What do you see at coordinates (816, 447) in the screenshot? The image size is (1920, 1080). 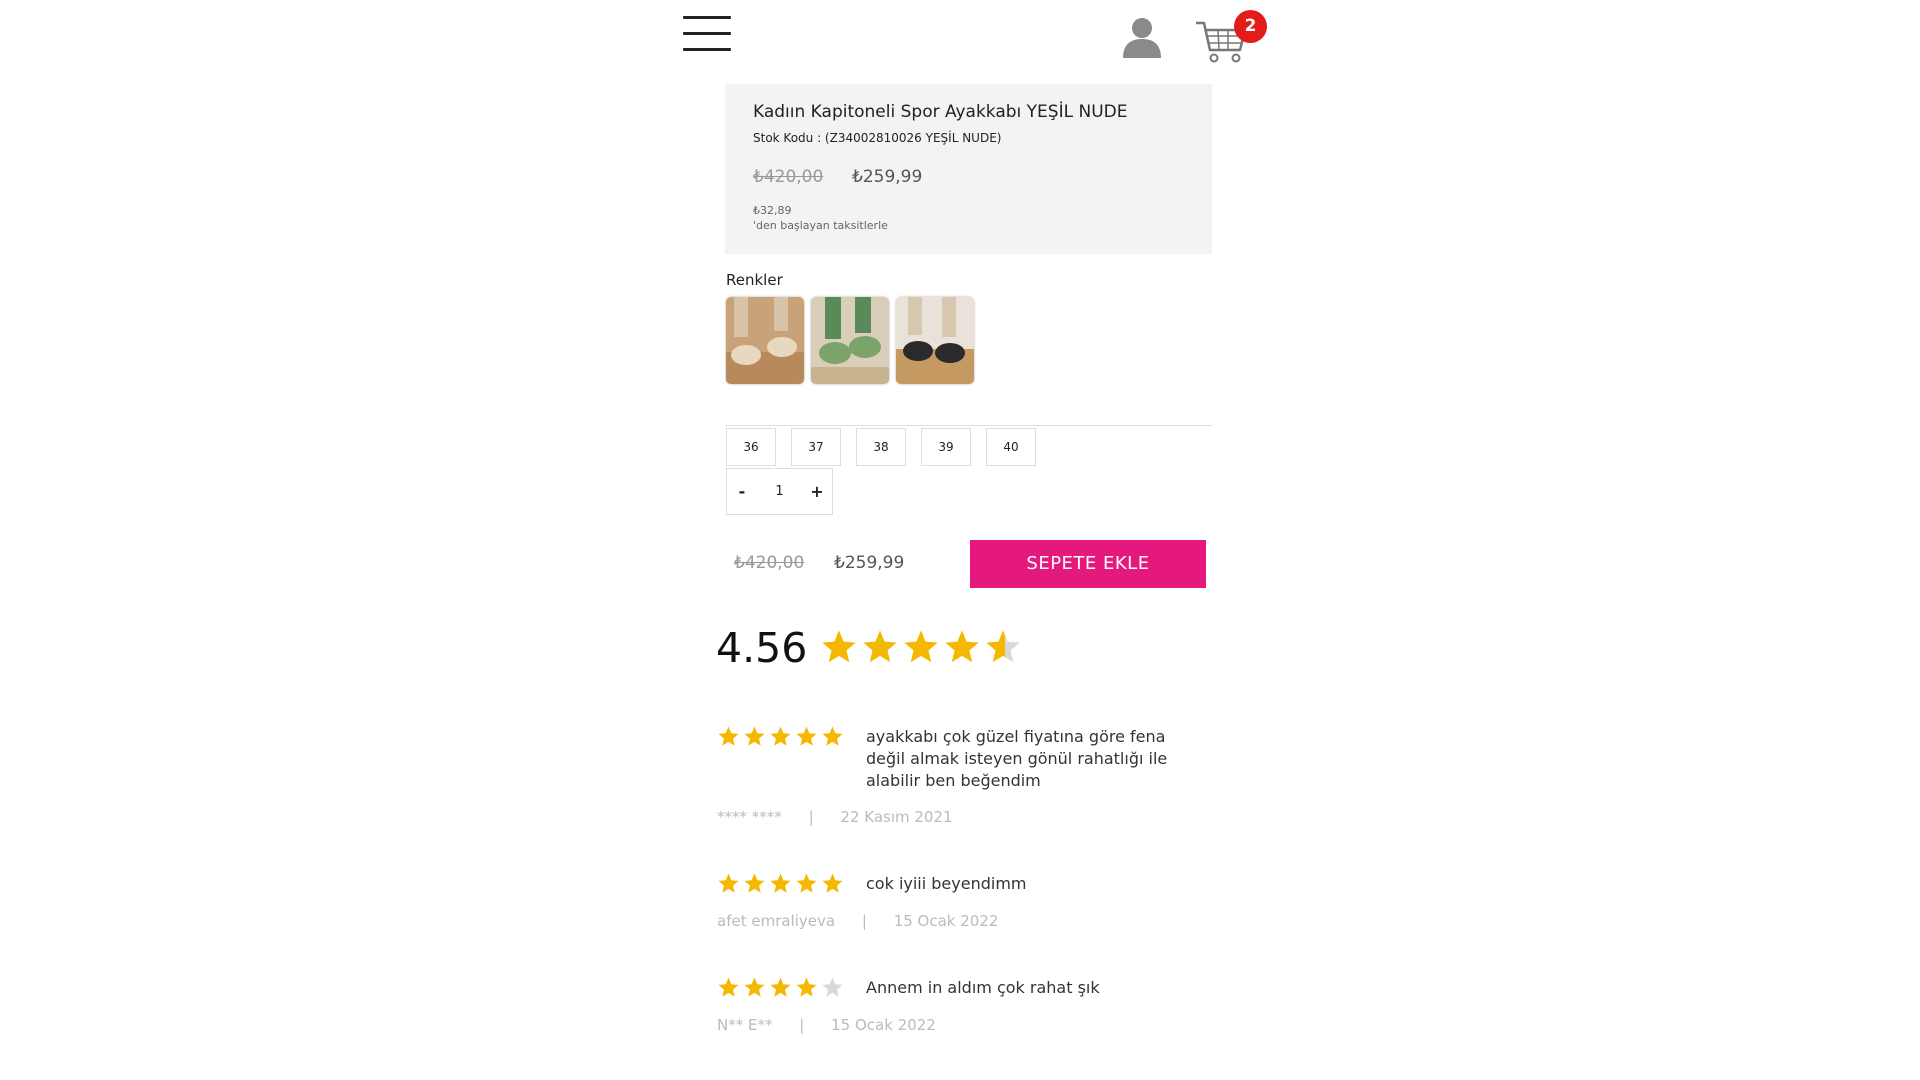 I see `size-option: 37` at bounding box center [816, 447].